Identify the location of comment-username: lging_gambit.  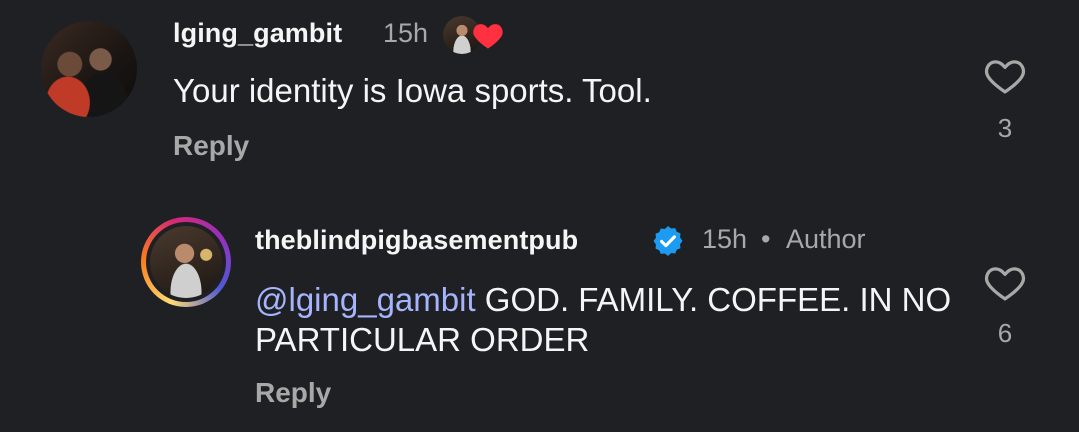
(257, 33).